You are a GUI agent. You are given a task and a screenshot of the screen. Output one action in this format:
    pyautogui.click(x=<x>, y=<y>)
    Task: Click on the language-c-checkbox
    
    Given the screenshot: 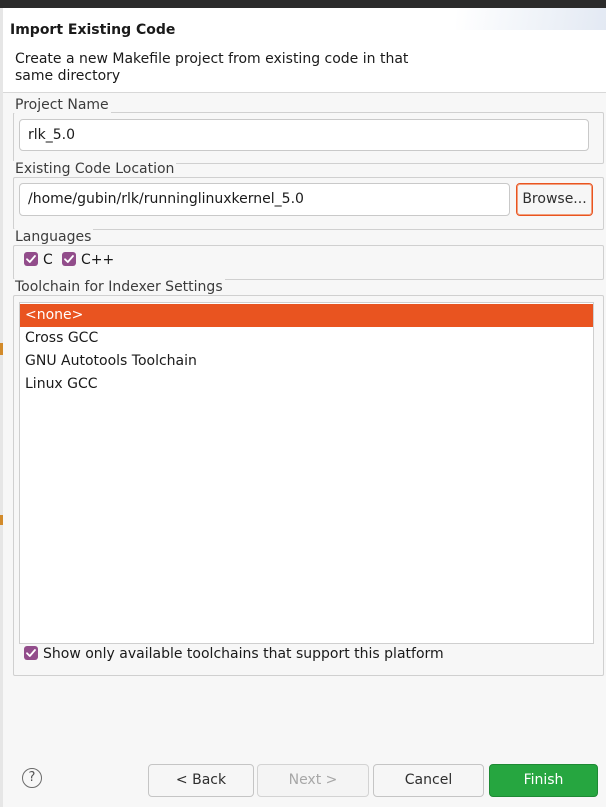 What is the action you would take?
    pyautogui.click(x=31, y=259)
    